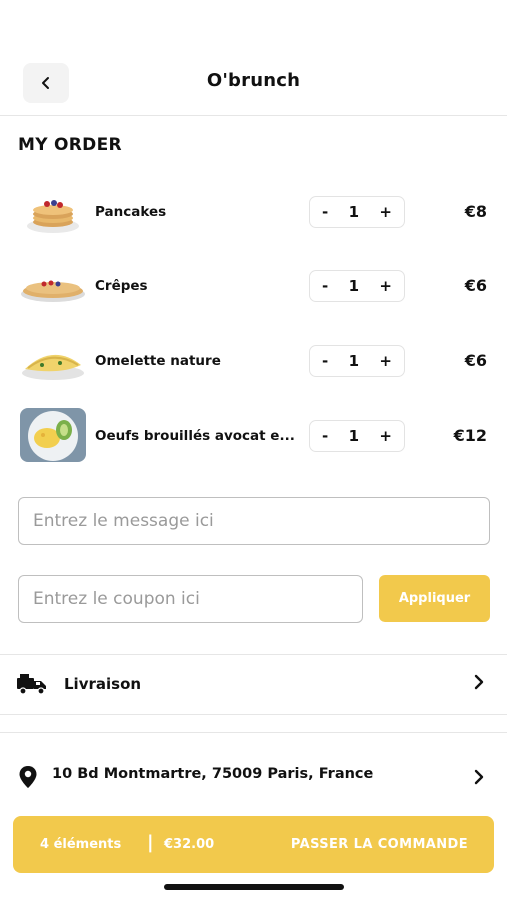 Image resolution: width=507 pixels, height=900 pixels. I want to click on order-item: Pancakes - 1 + €8, so click(253, 212).